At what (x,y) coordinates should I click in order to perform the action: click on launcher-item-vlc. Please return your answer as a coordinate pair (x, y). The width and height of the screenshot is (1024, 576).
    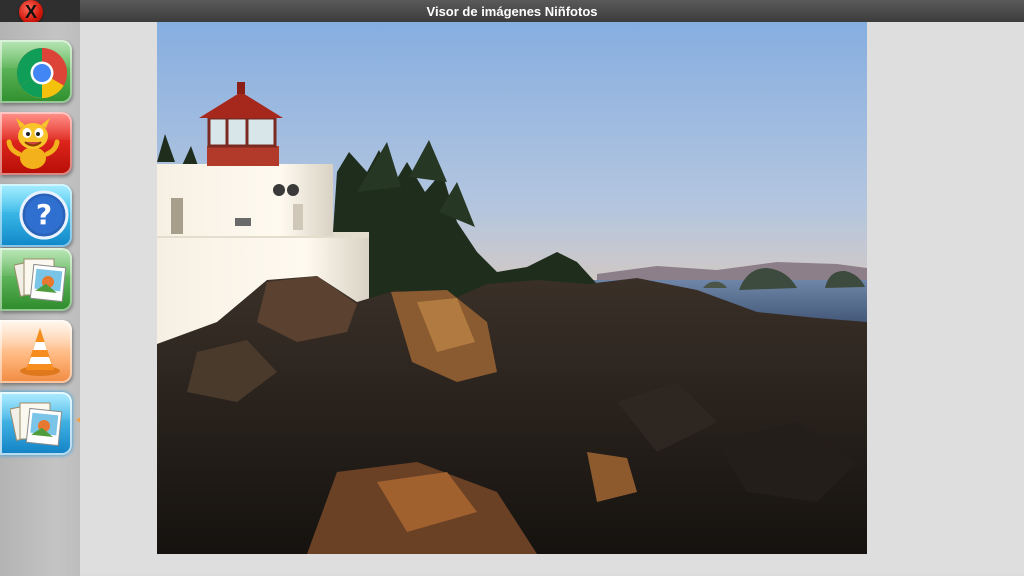
    Looking at the image, I should click on (36, 351).